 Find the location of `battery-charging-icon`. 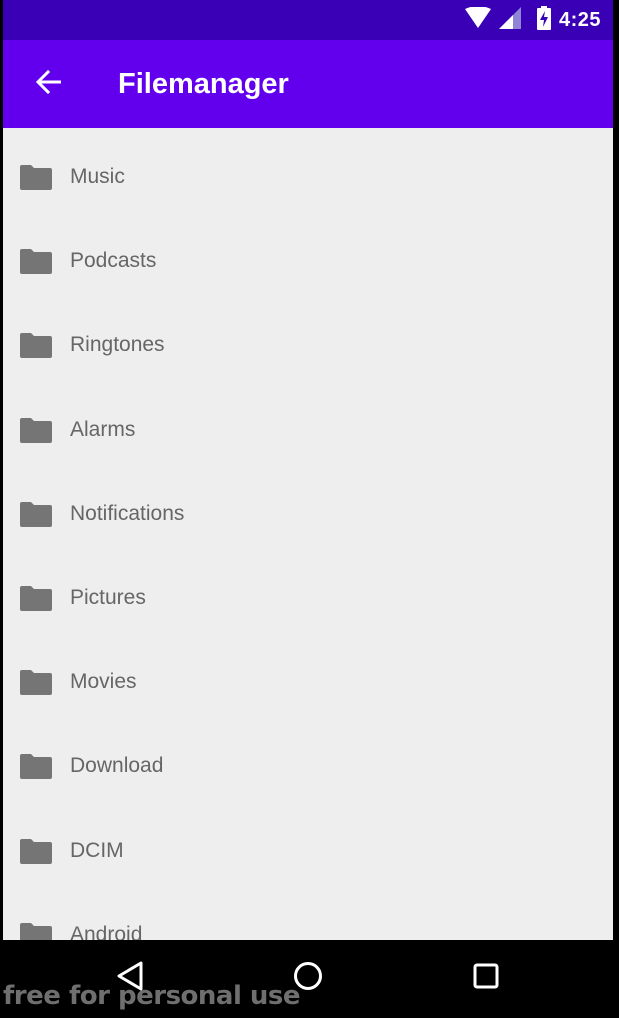

battery-charging-icon is located at coordinates (543, 20).